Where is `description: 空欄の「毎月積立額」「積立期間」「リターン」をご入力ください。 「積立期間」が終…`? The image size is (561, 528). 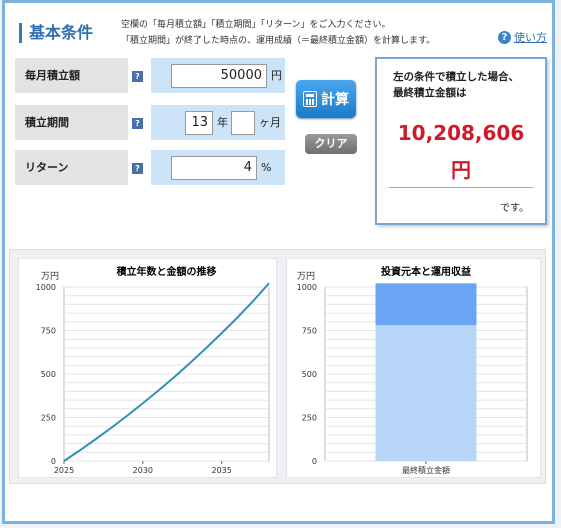
description: 空欄の「毎月積立額」「積立期間」「リターン」をご入力ください。 「積立期間」が終… is located at coordinates (278, 33).